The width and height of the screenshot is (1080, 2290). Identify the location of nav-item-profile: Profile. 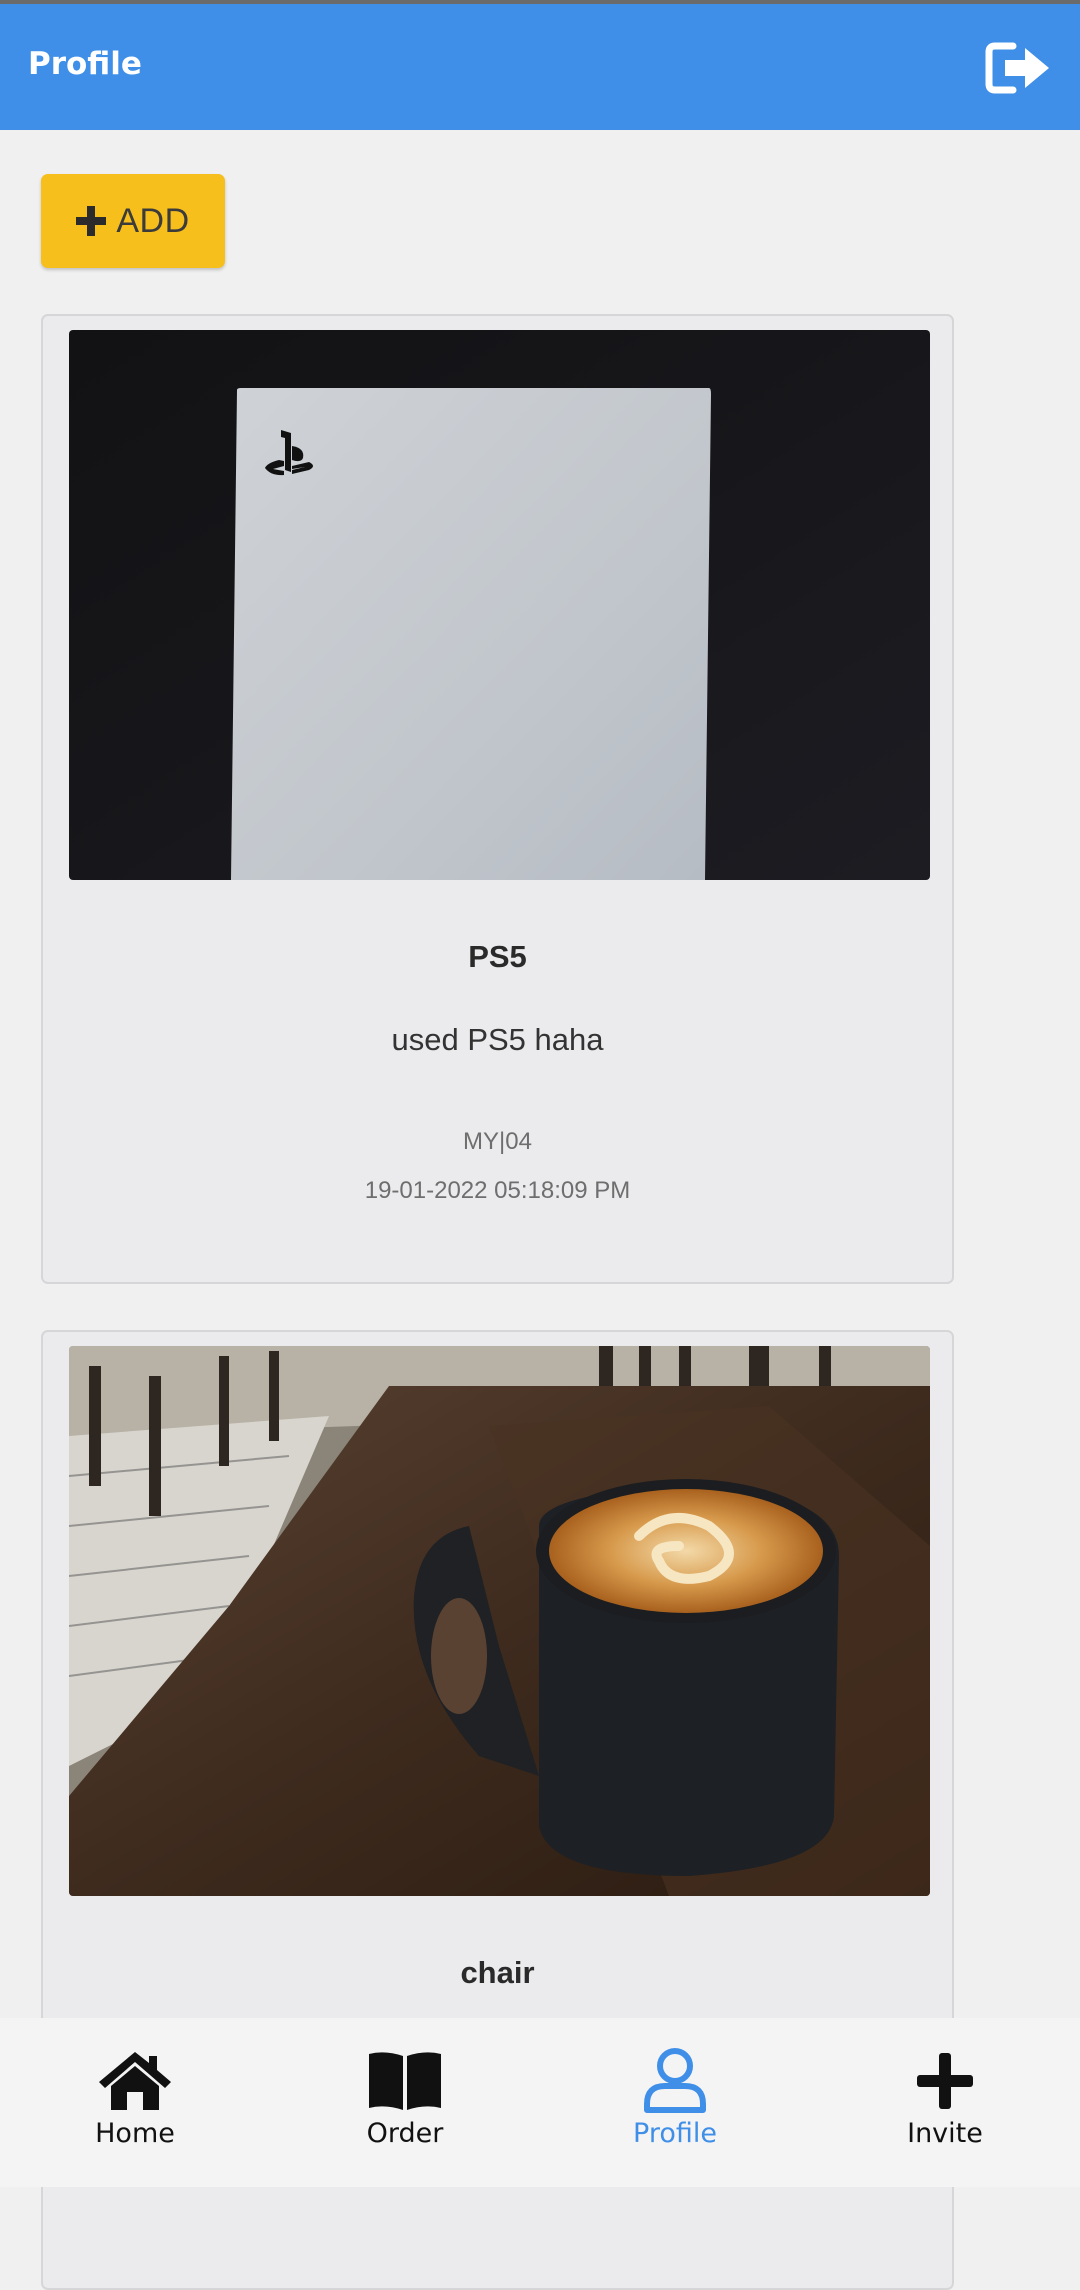
(675, 2102).